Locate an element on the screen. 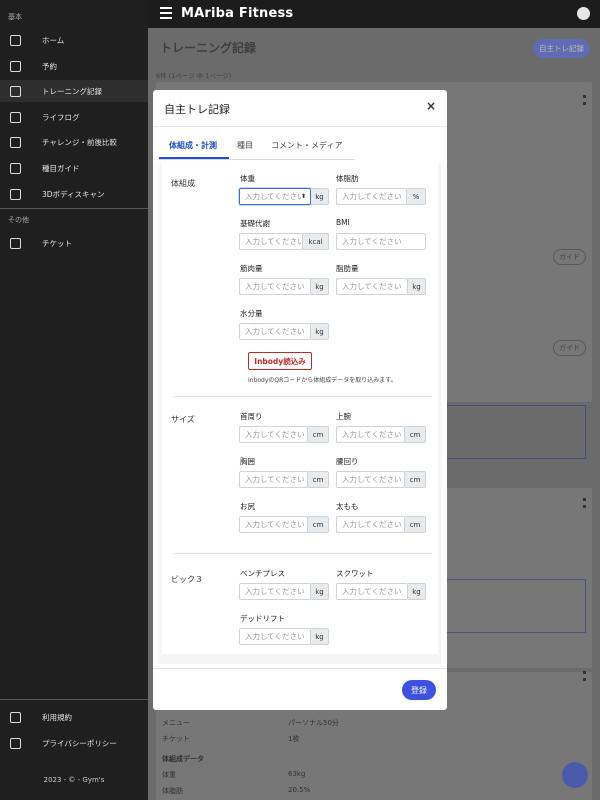 This screenshot has height=800, width=600. 3d-icon is located at coordinates (15, 194).